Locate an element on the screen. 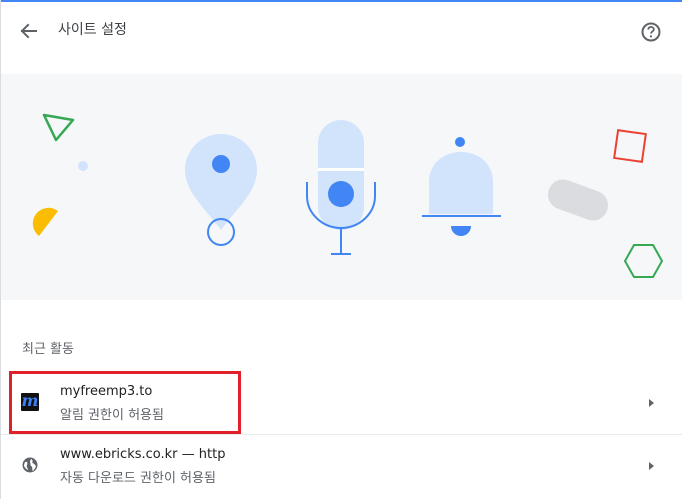  dot-shape is located at coordinates (83, 166).